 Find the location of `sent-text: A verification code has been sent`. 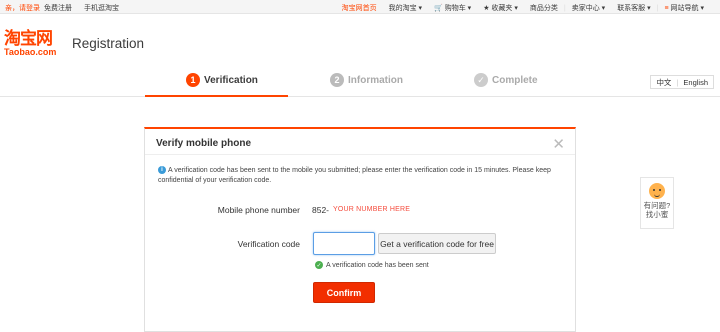

sent-text: A verification code has been sent is located at coordinates (377, 265).